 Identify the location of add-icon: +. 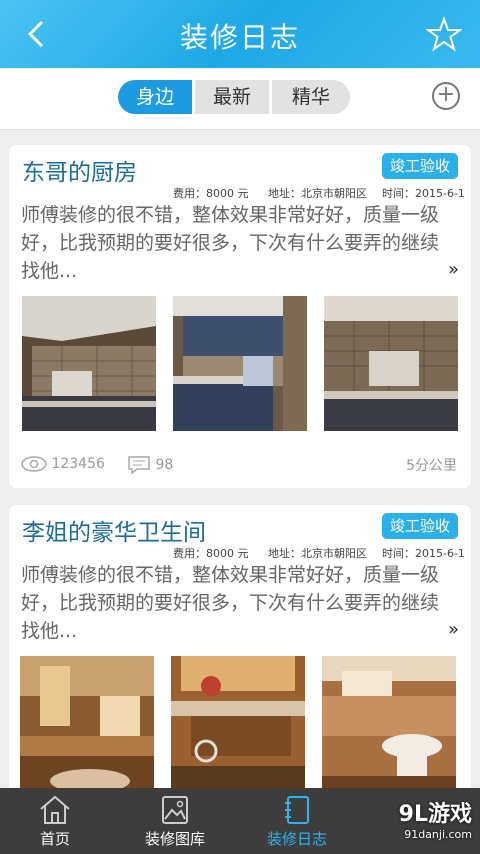
(446, 96).